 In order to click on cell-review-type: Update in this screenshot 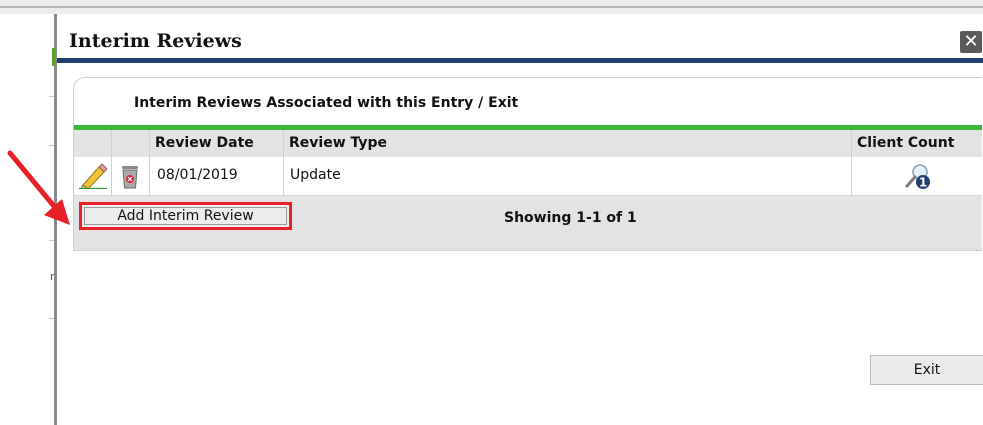, I will do `click(315, 175)`.